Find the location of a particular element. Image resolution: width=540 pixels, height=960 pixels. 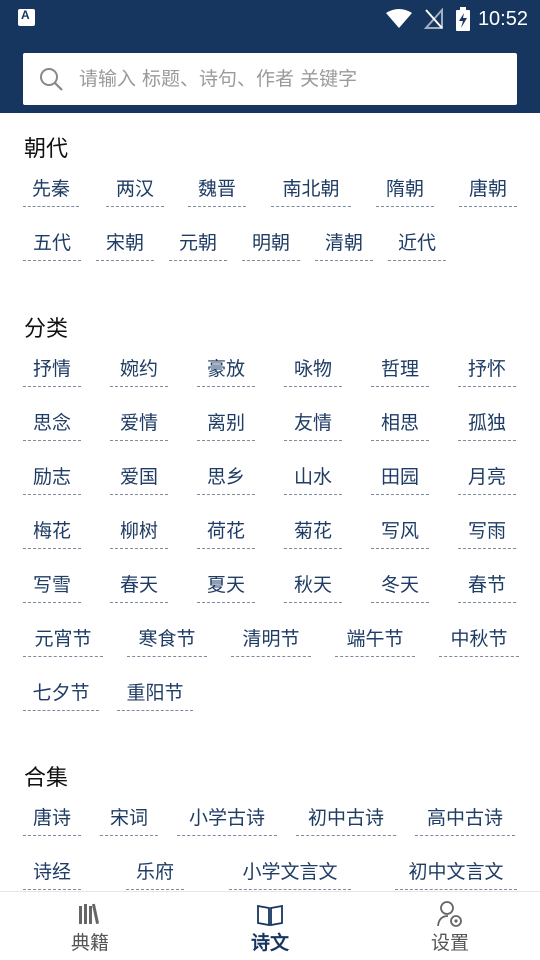

tag-category: 夏天 is located at coordinates (226, 586).